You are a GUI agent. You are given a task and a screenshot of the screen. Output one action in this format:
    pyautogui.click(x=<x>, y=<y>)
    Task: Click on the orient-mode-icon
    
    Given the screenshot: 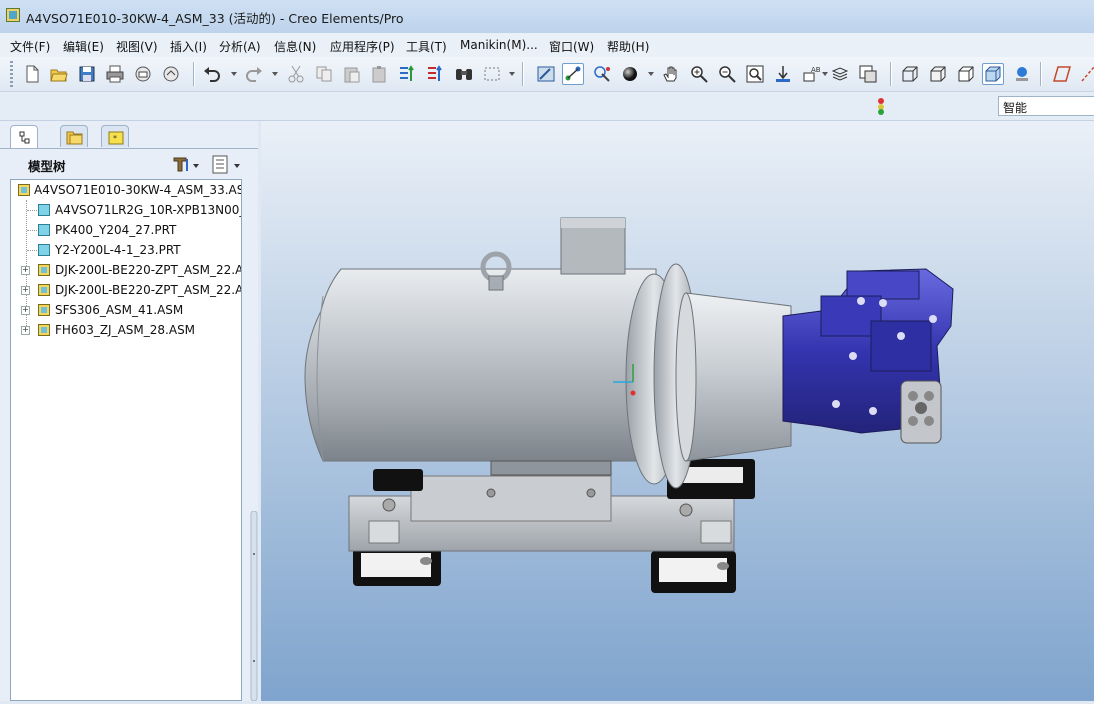 What is the action you would take?
    pyautogui.click(x=602, y=74)
    